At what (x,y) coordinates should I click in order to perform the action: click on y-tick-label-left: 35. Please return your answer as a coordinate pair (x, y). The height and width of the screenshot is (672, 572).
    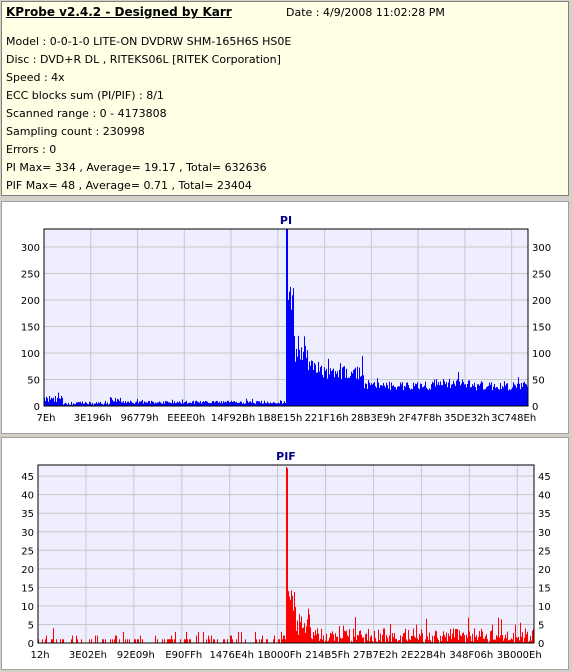
    Looking at the image, I should click on (27, 514).